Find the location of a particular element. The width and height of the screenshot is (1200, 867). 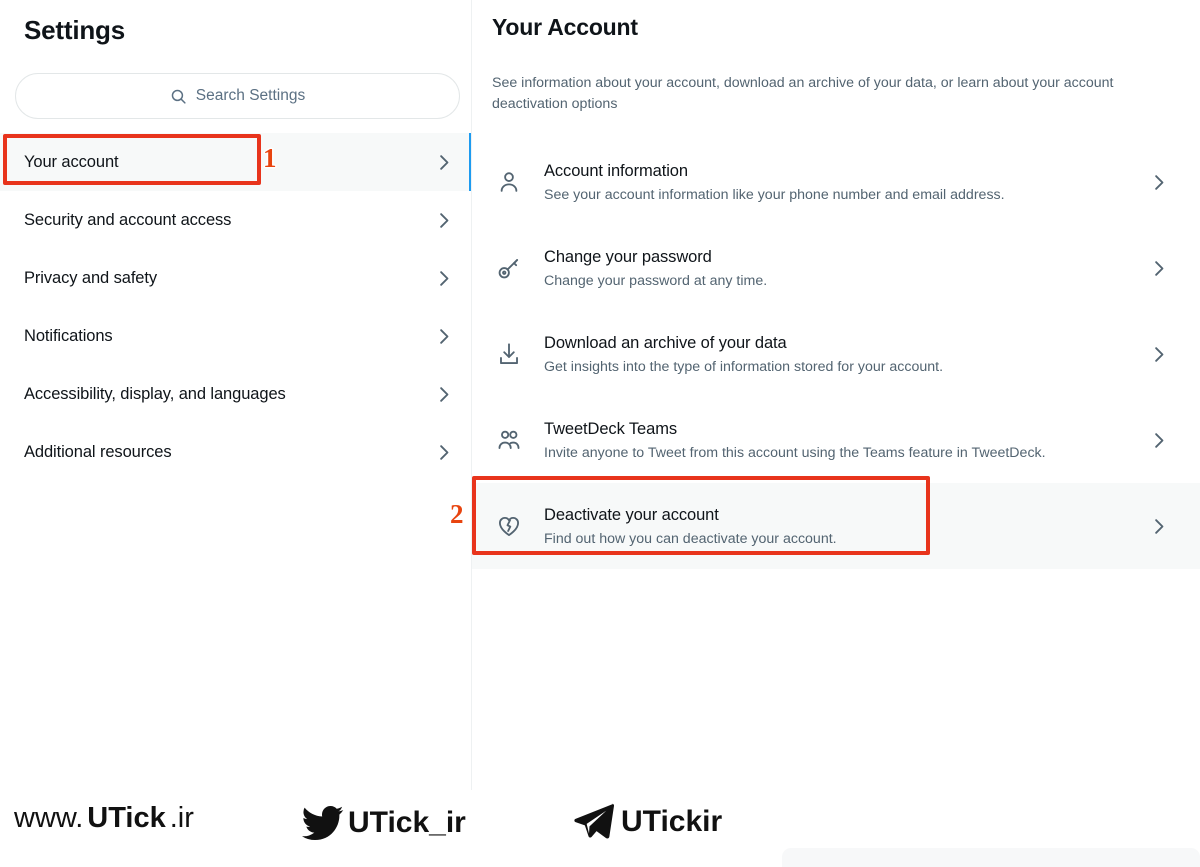

telegram-plane-icon is located at coordinates (594, 822).